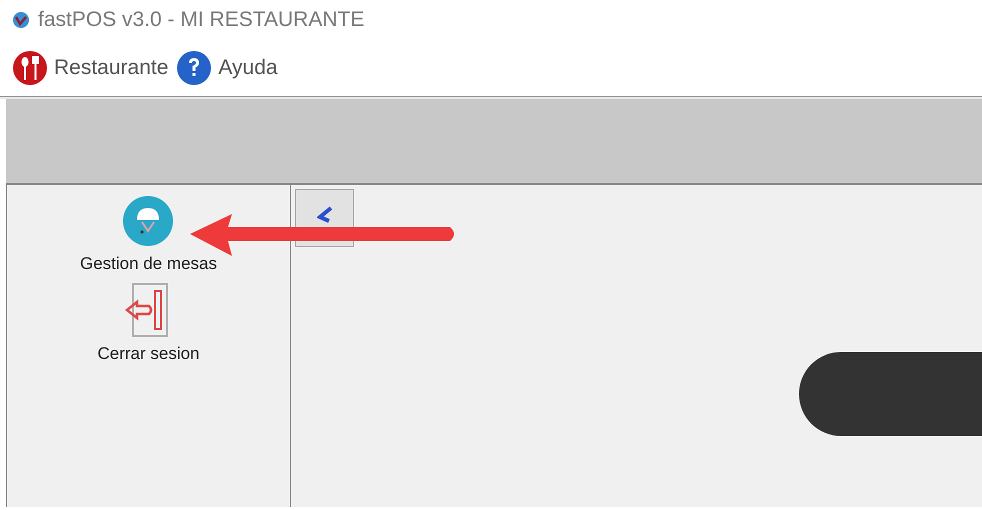 This screenshot has width=982, height=510. Describe the element at coordinates (21, 20) in the screenshot. I see `app-logo-icon` at that location.